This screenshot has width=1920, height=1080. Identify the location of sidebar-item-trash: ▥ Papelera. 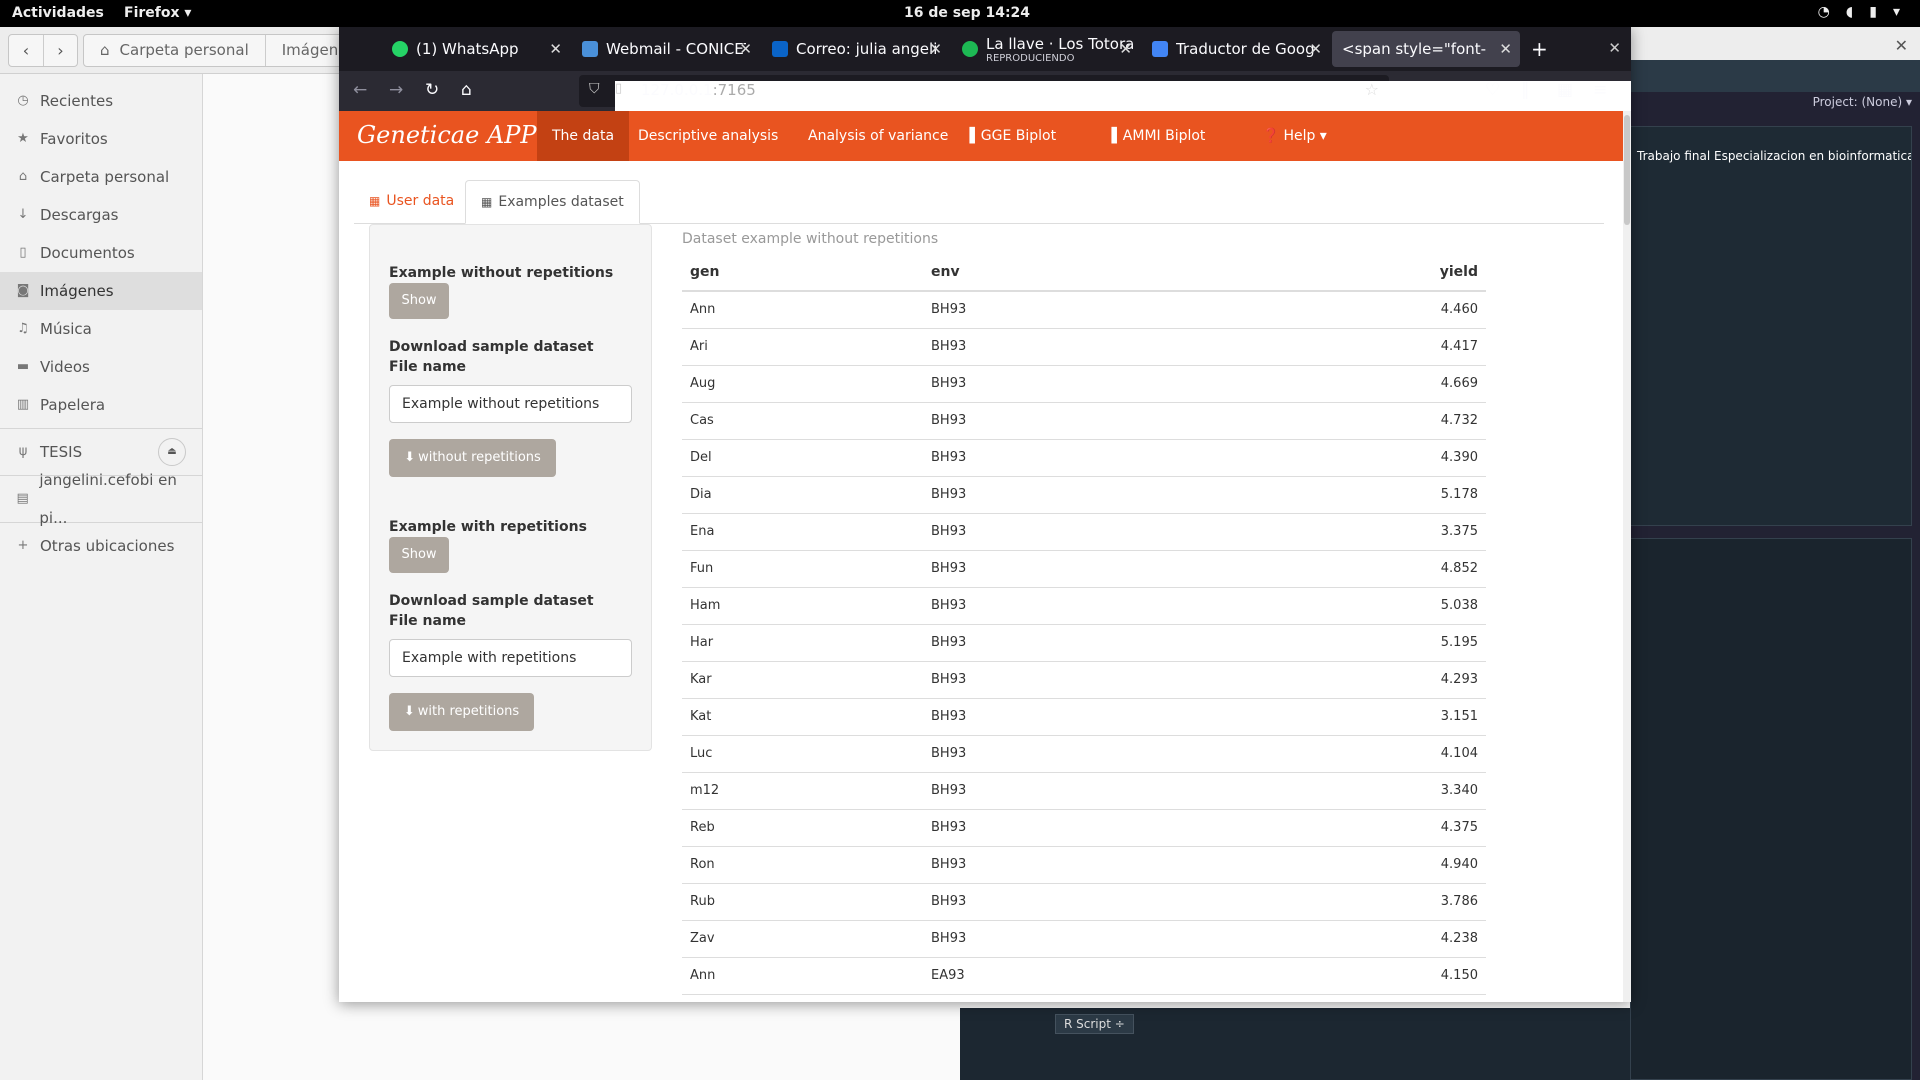
(101, 405).